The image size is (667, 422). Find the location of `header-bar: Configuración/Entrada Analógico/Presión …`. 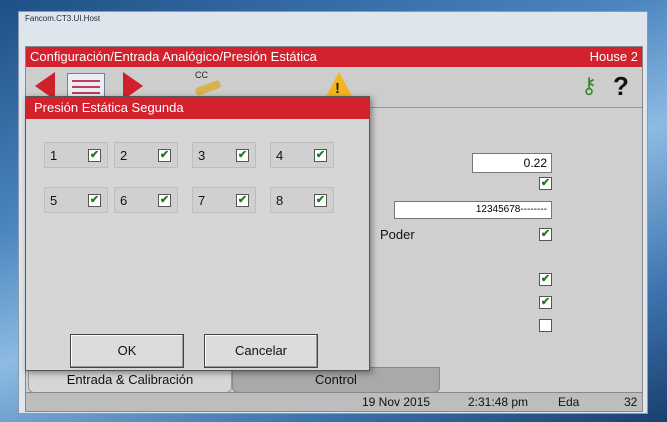

header-bar: Configuración/Entrada Analógico/Presión … is located at coordinates (334, 57).